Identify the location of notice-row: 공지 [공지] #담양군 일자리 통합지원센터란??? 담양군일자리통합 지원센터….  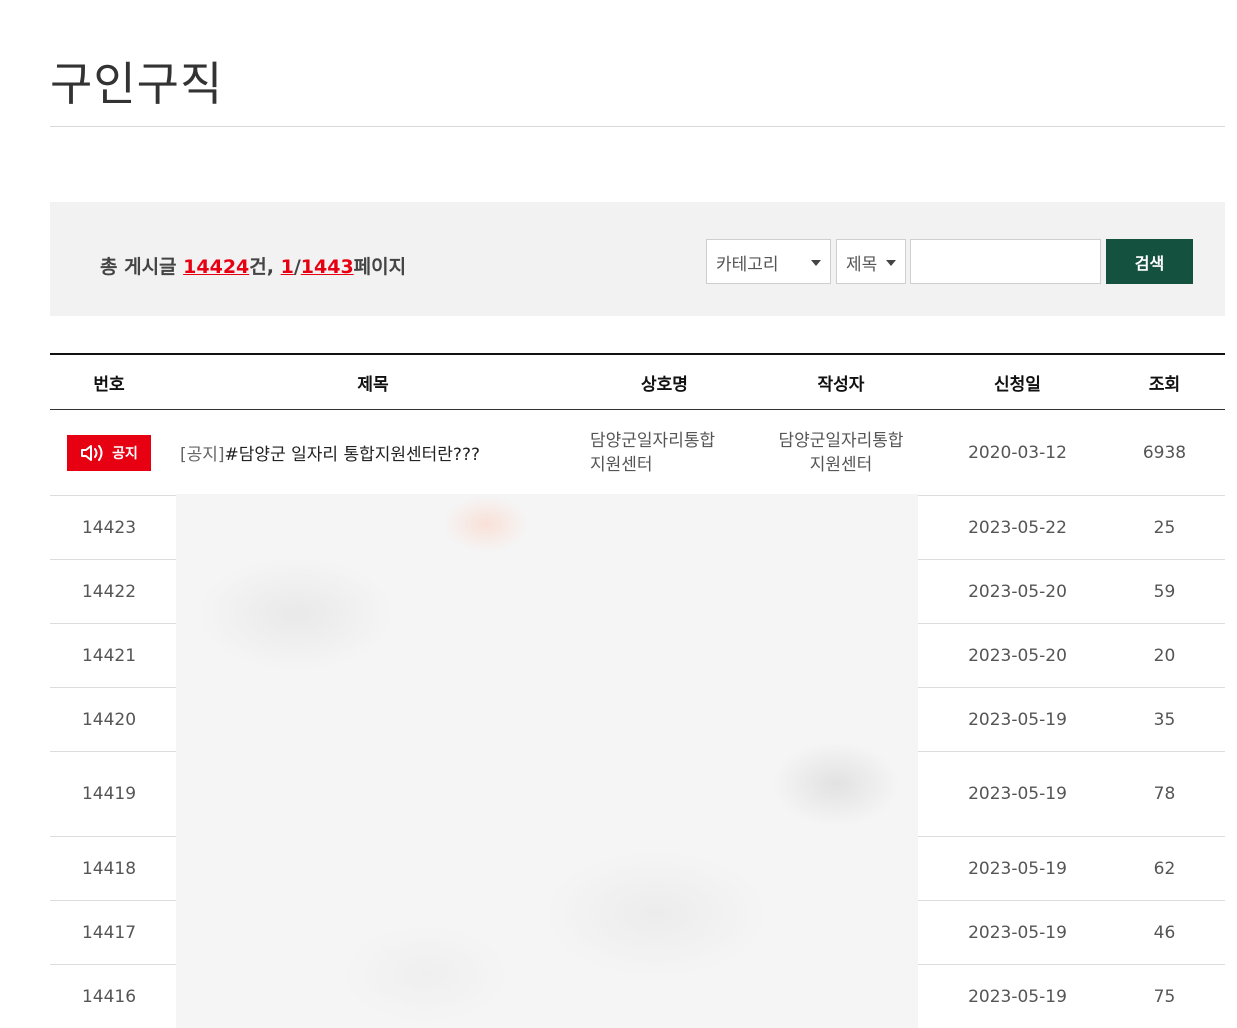
(637, 453).